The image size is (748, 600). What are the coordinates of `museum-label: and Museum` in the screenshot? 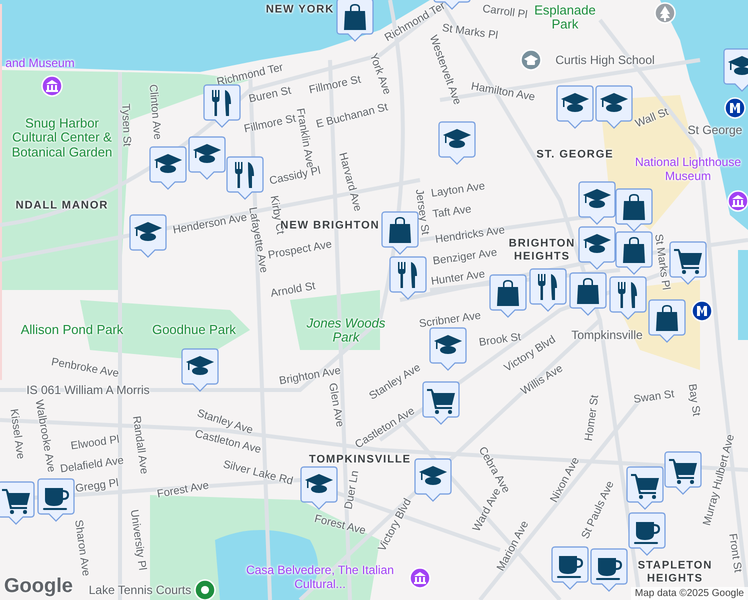 It's located at (40, 64).